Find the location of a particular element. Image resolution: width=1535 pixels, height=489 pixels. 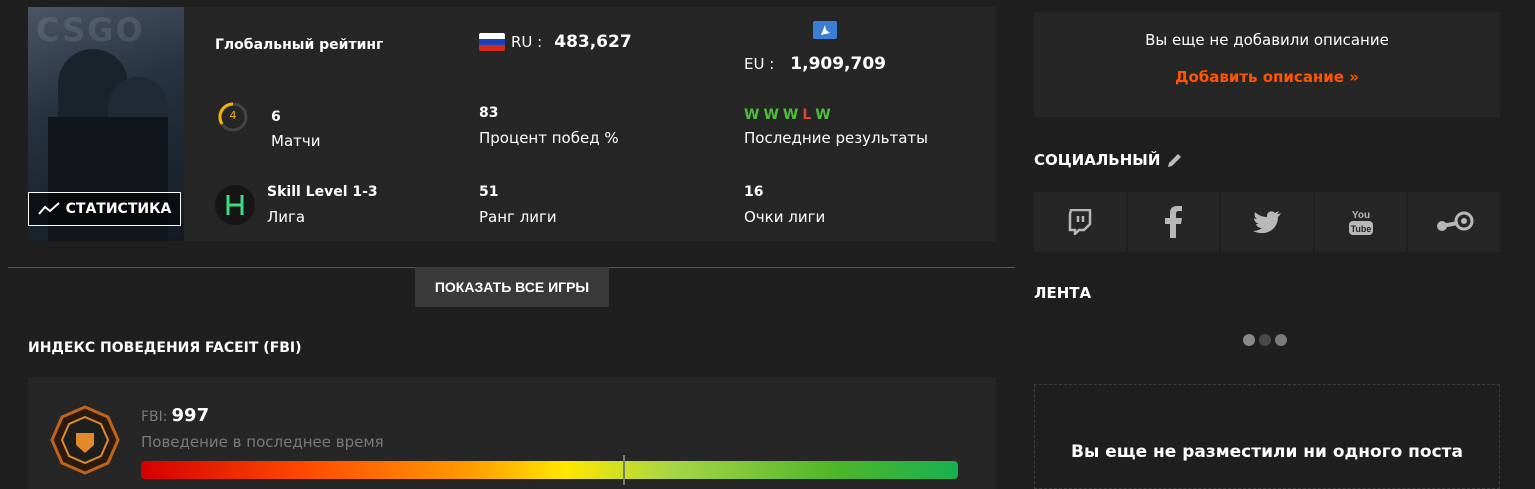

pencil-icon is located at coordinates (1175, 160).